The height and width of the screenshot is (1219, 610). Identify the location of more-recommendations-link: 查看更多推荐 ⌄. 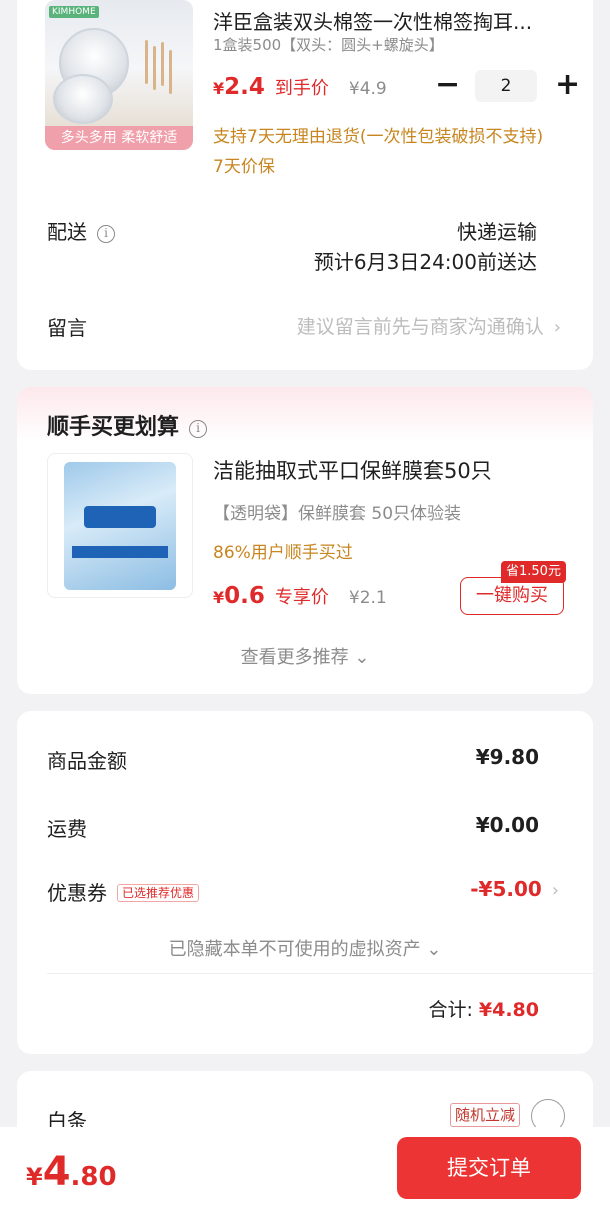
(305, 656).